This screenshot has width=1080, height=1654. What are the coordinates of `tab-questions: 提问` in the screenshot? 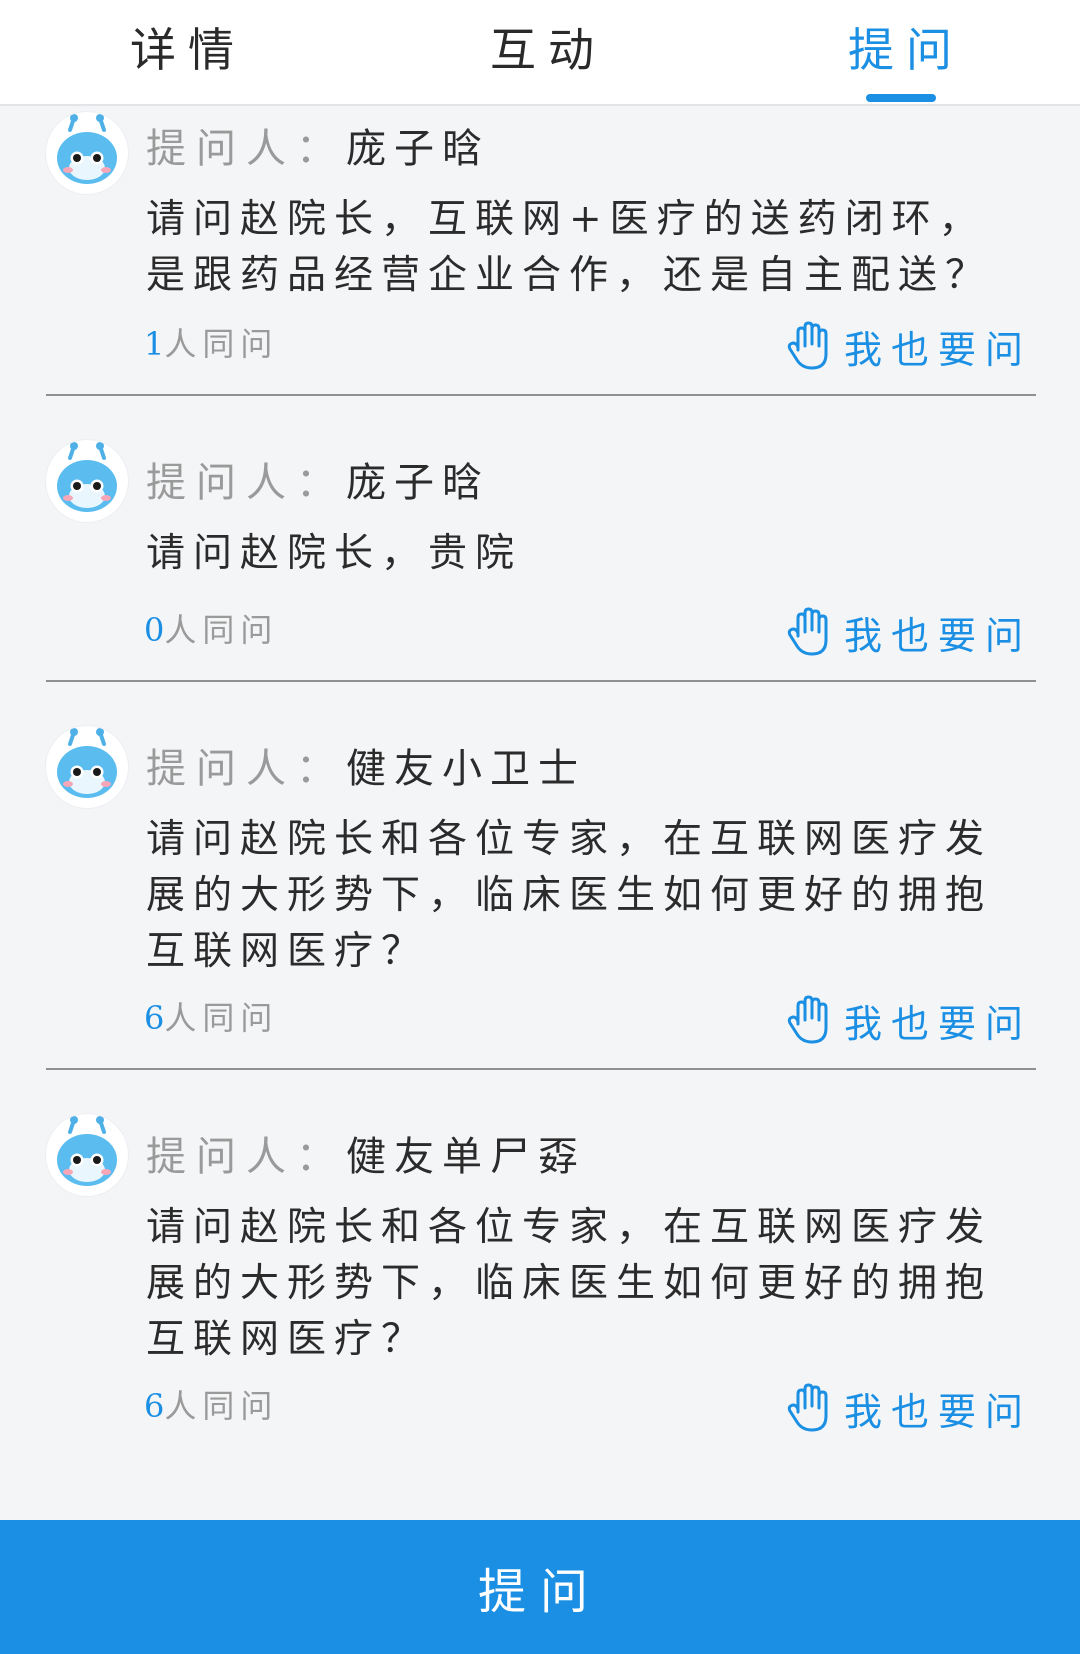 It's located at (906, 50).